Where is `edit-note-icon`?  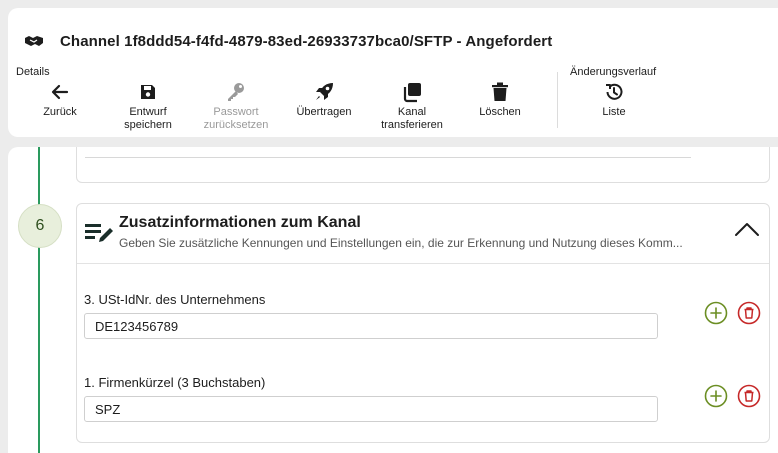
edit-note-icon is located at coordinates (100, 233).